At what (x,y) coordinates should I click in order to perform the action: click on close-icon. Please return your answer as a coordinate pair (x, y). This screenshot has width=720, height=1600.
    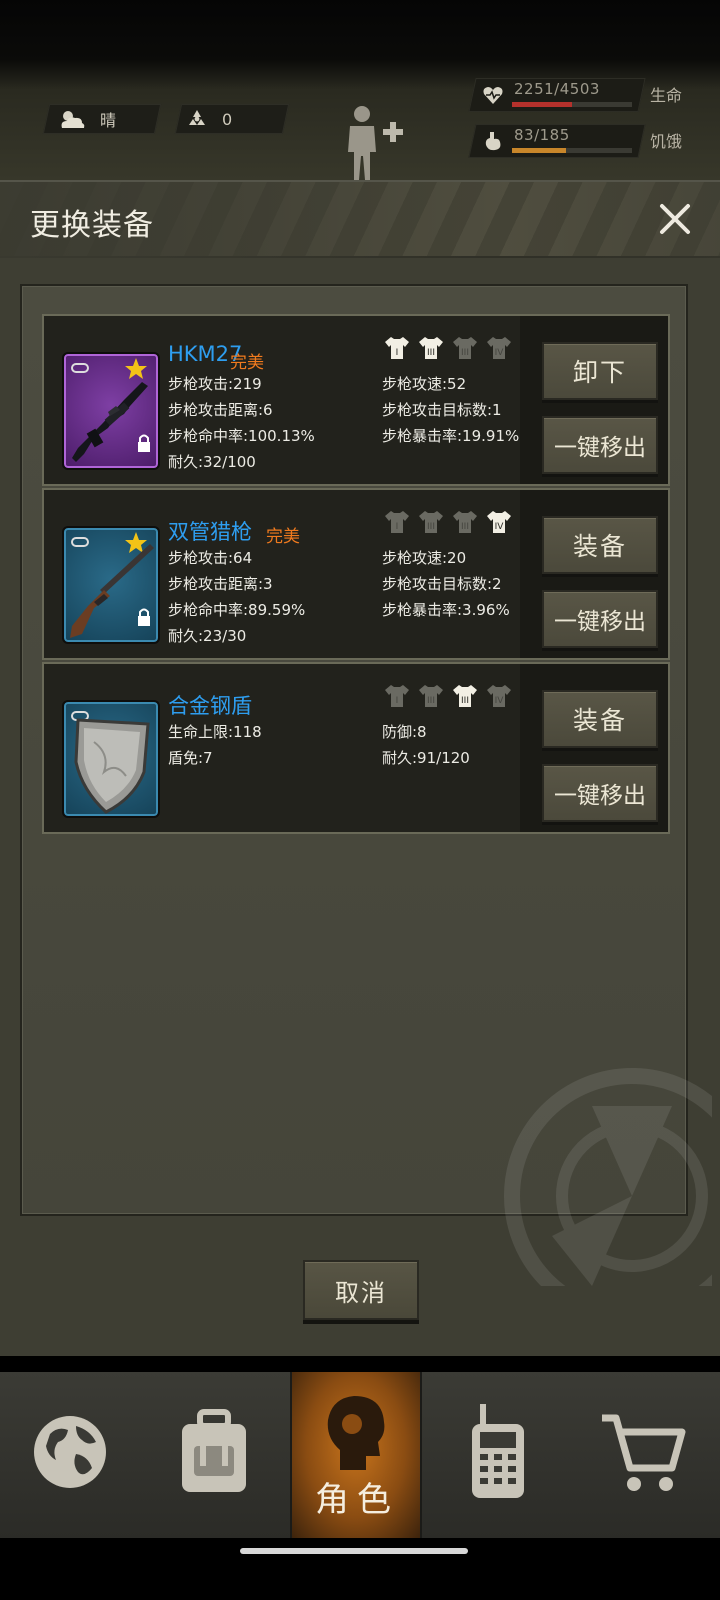
    Looking at the image, I should click on (675, 219).